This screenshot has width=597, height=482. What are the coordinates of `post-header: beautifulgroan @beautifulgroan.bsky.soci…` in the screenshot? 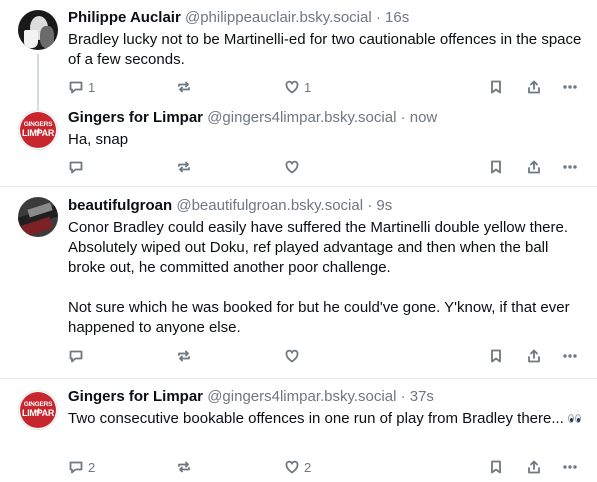 It's located at (326, 206).